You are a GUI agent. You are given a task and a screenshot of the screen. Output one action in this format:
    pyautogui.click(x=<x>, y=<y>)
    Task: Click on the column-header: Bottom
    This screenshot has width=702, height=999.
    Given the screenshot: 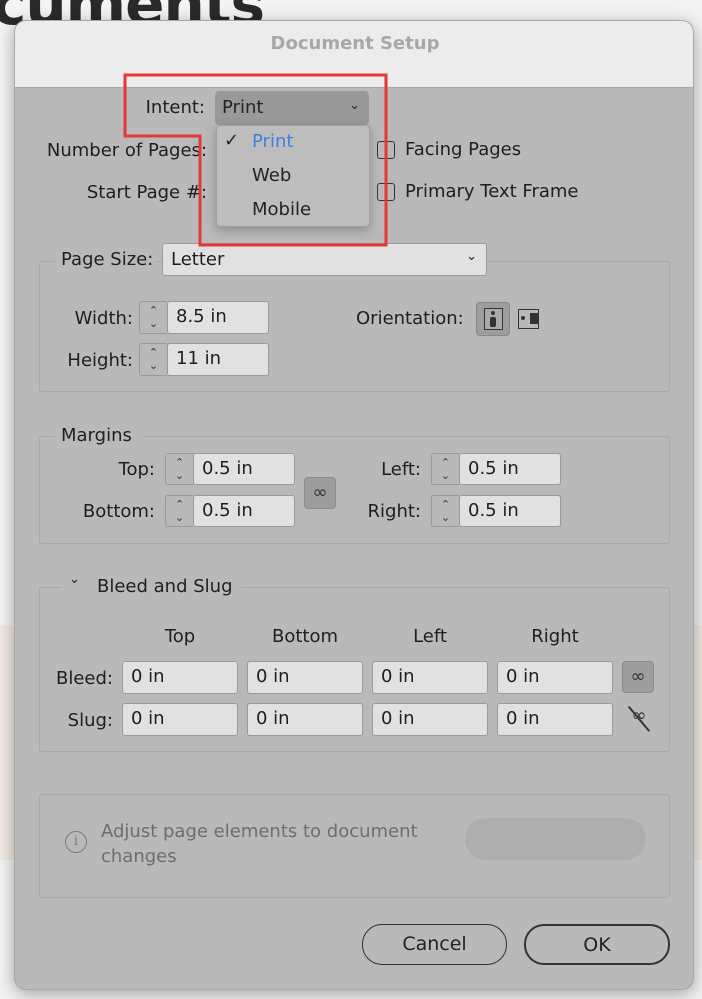 What is the action you would take?
    pyautogui.click(x=305, y=636)
    